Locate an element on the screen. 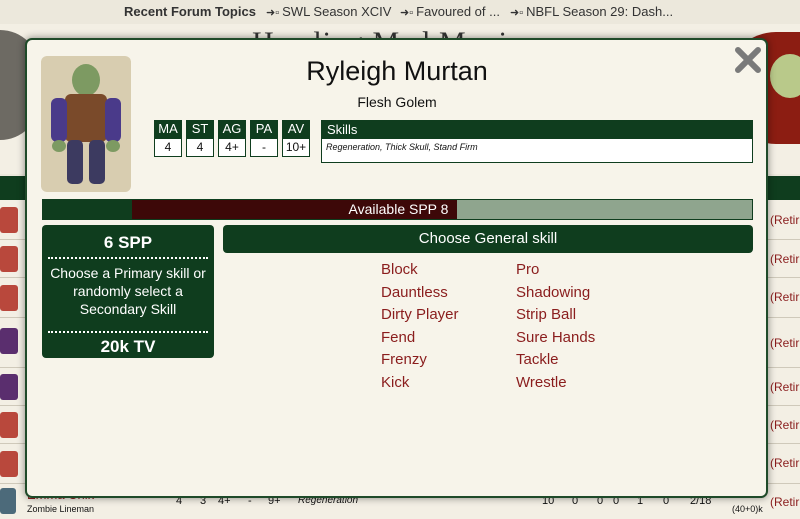 The height and width of the screenshot is (519, 800). cost-spp: 6 SPP is located at coordinates (128, 242).